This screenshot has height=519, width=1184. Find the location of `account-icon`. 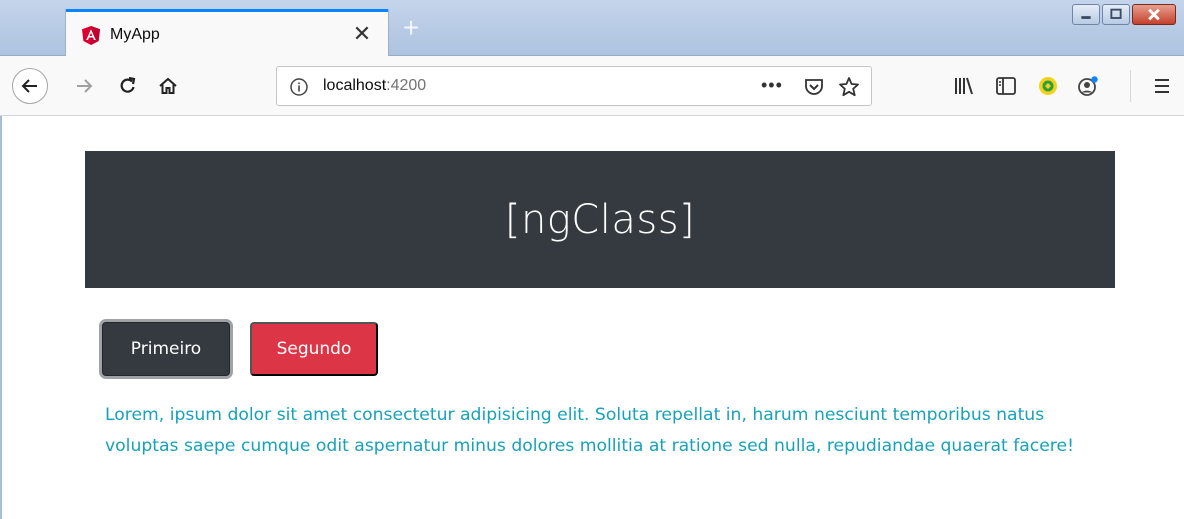

account-icon is located at coordinates (1088, 86).